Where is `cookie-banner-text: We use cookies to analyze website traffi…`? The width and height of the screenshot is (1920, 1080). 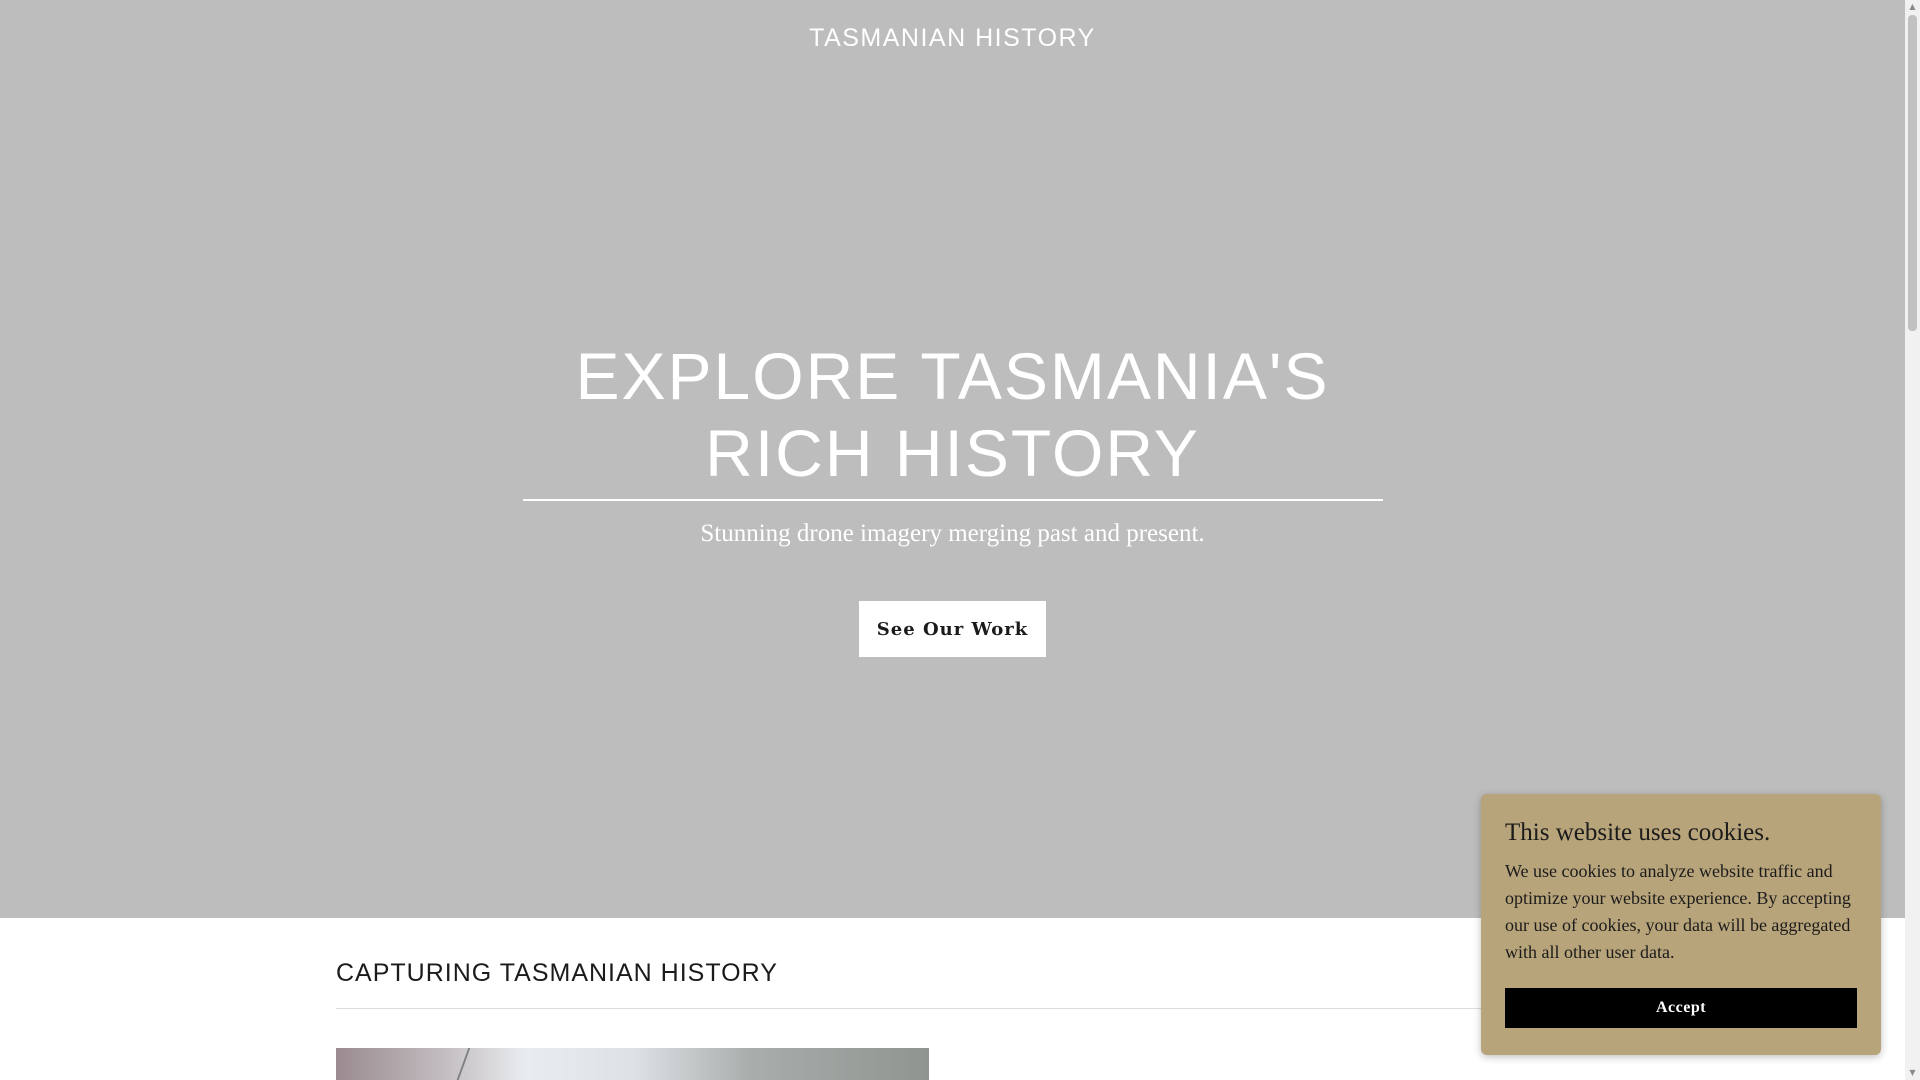 cookie-banner-text: We use cookies to analyze website traffi… is located at coordinates (1678, 911).